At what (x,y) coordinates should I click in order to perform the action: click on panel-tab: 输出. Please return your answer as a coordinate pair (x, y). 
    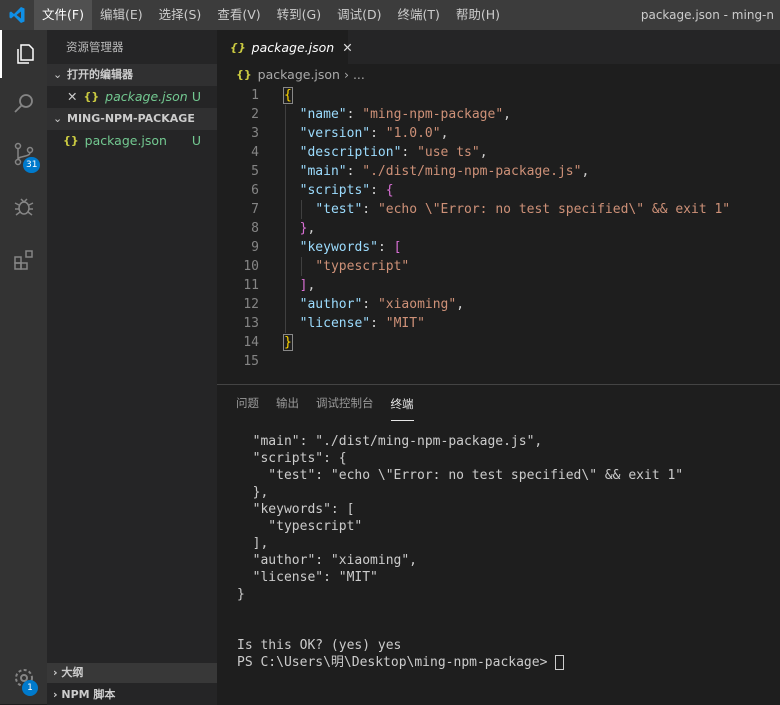
    Looking at the image, I should click on (287, 403).